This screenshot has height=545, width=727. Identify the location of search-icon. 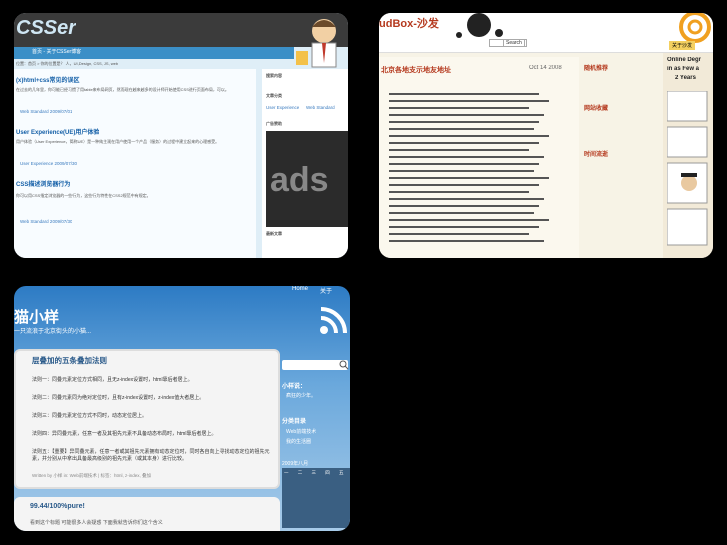
(344, 365).